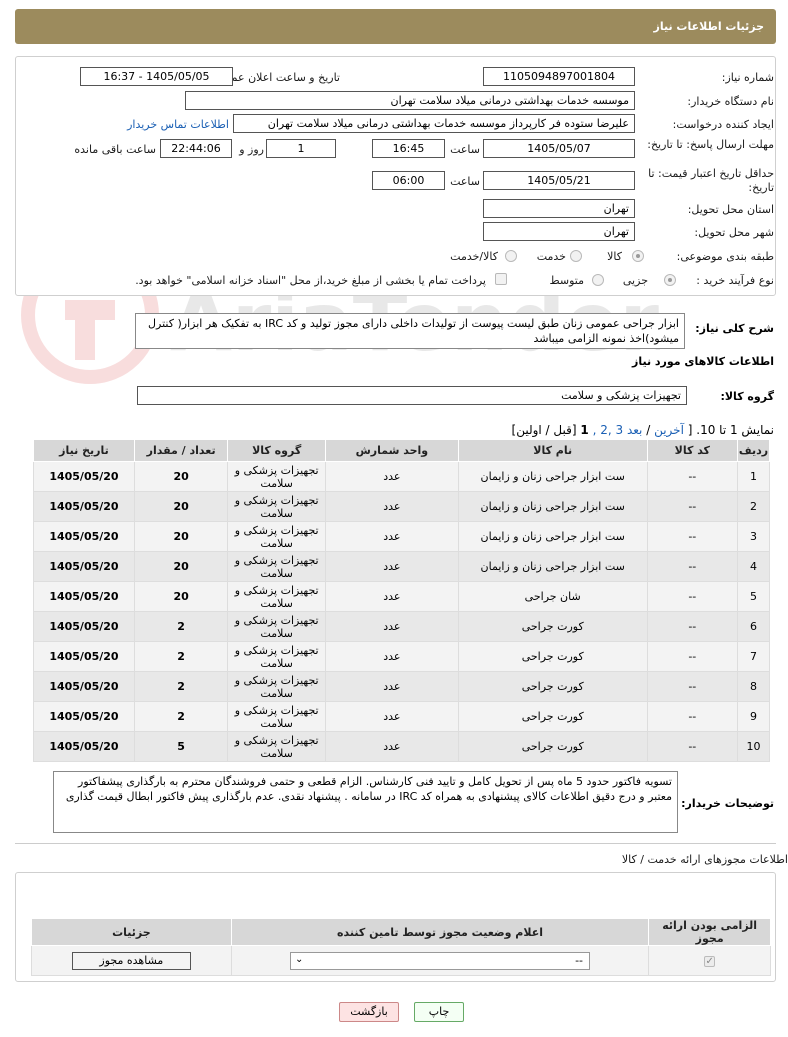  Describe the element at coordinates (730, 209) in the screenshot. I see `province-label: استان محل تحویل:` at that location.